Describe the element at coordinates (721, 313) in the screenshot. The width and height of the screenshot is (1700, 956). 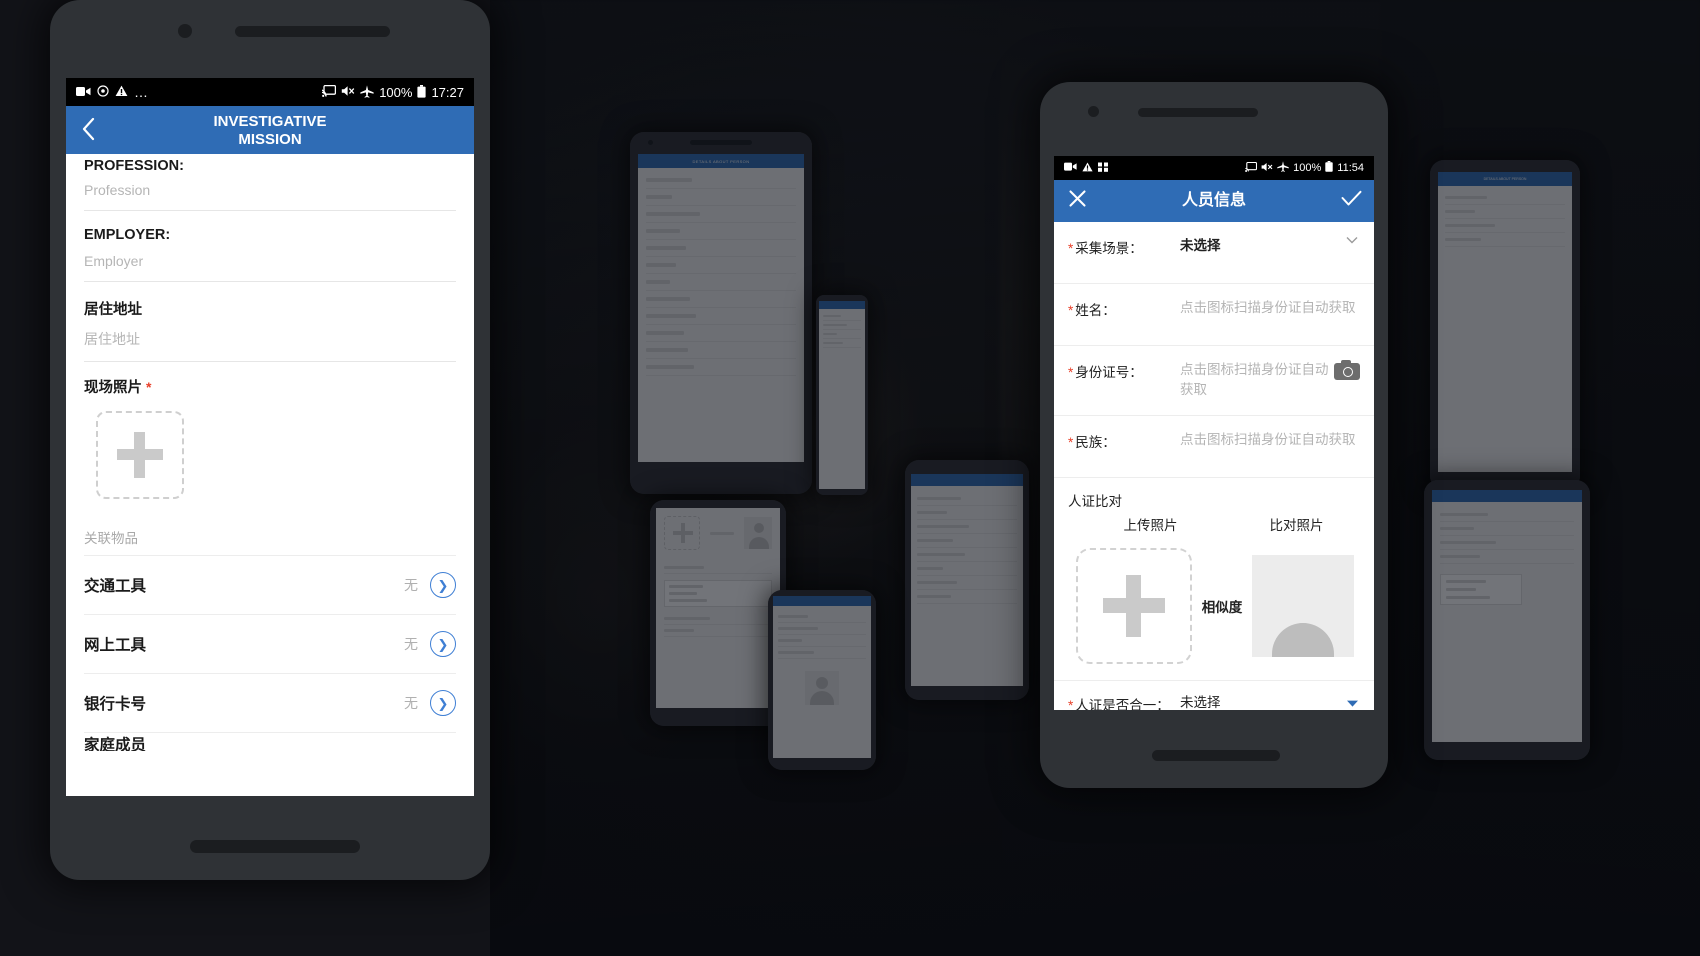
I see `mini-phone-details-about-person: DETAILS ABOUT PERSON` at that location.